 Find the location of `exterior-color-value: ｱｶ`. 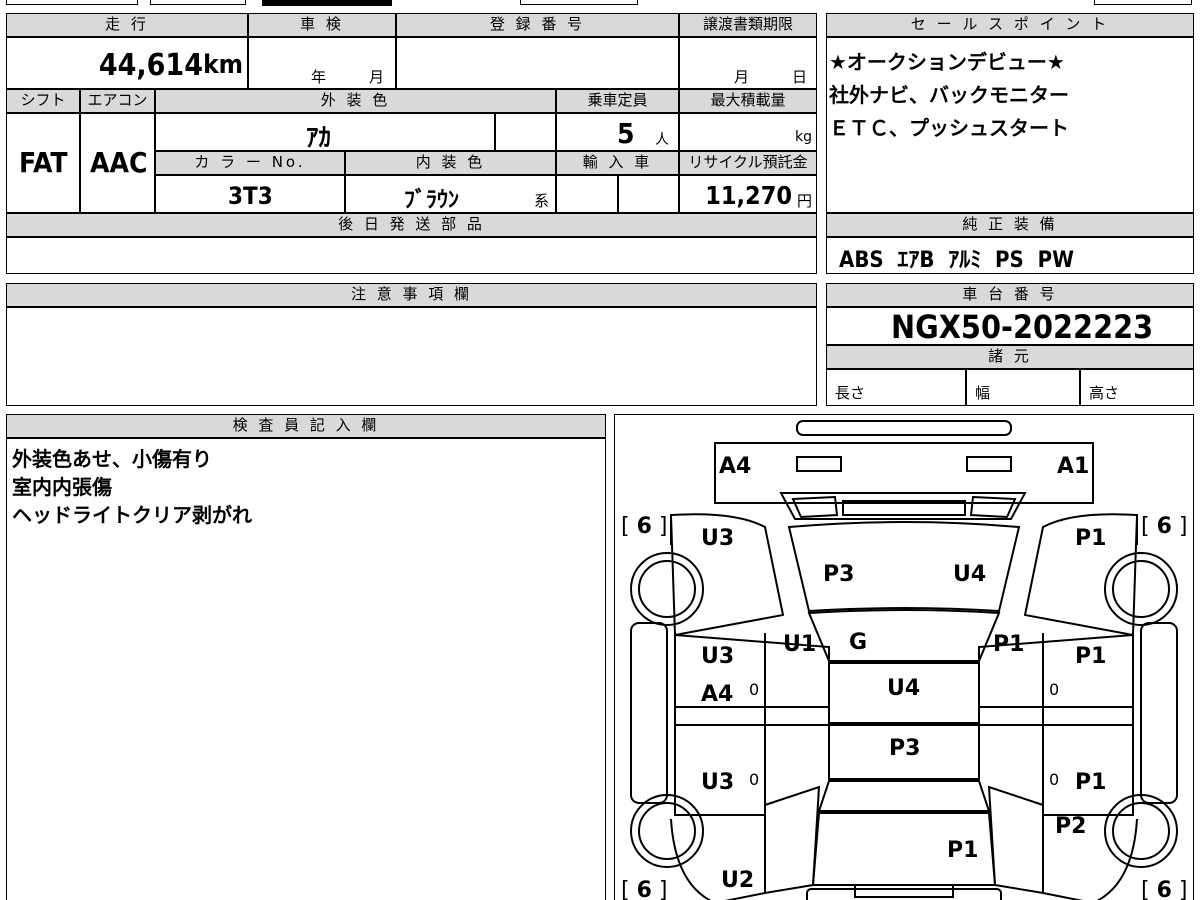

exterior-color-value: ｱｶ is located at coordinates (319, 137).